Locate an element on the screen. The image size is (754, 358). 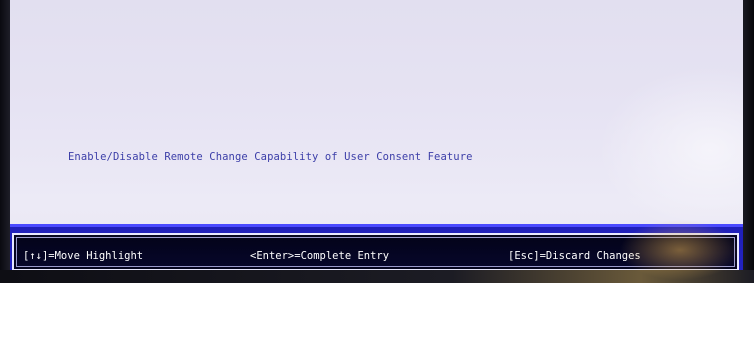
hint-discard-changes: [Esc]=Discard Changes is located at coordinates (574, 256).